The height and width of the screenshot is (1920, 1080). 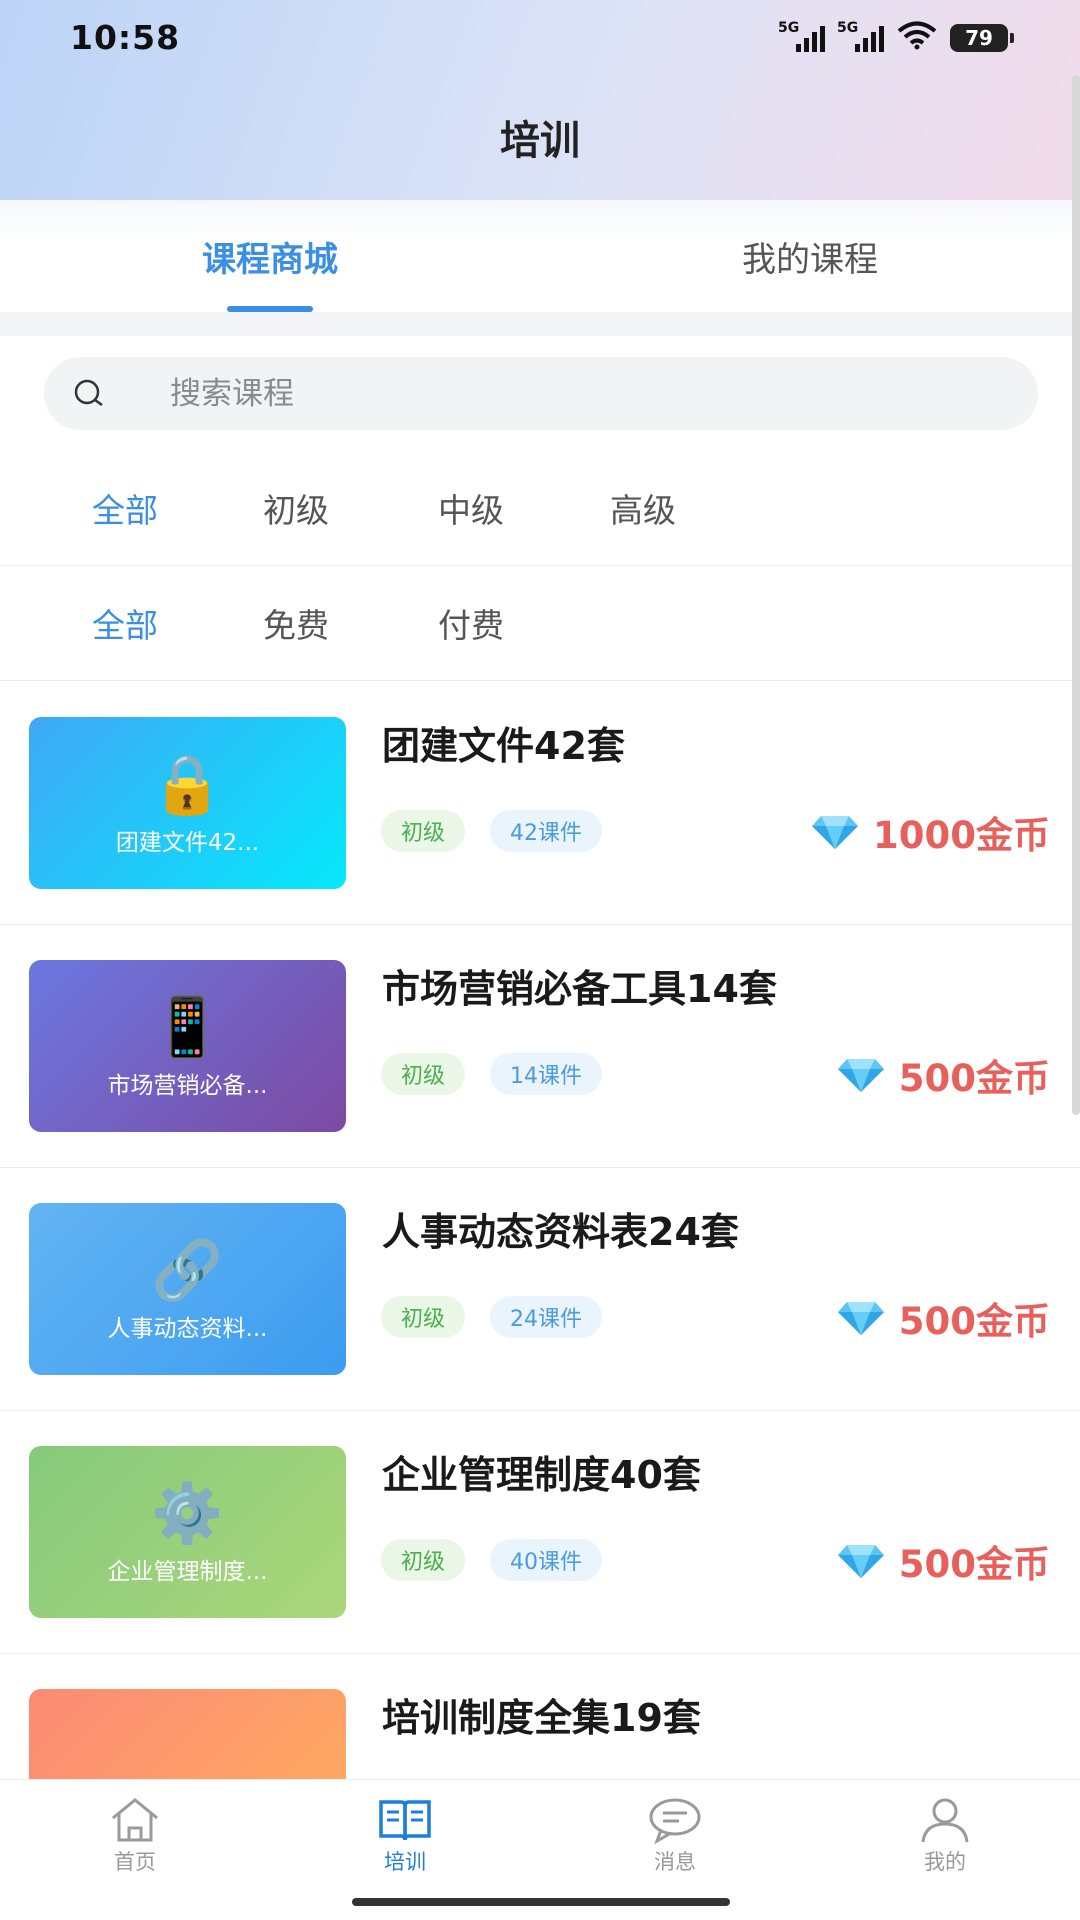 What do you see at coordinates (187, 1027) in the screenshot?
I see `phone-icon: 📱` at bounding box center [187, 1027].